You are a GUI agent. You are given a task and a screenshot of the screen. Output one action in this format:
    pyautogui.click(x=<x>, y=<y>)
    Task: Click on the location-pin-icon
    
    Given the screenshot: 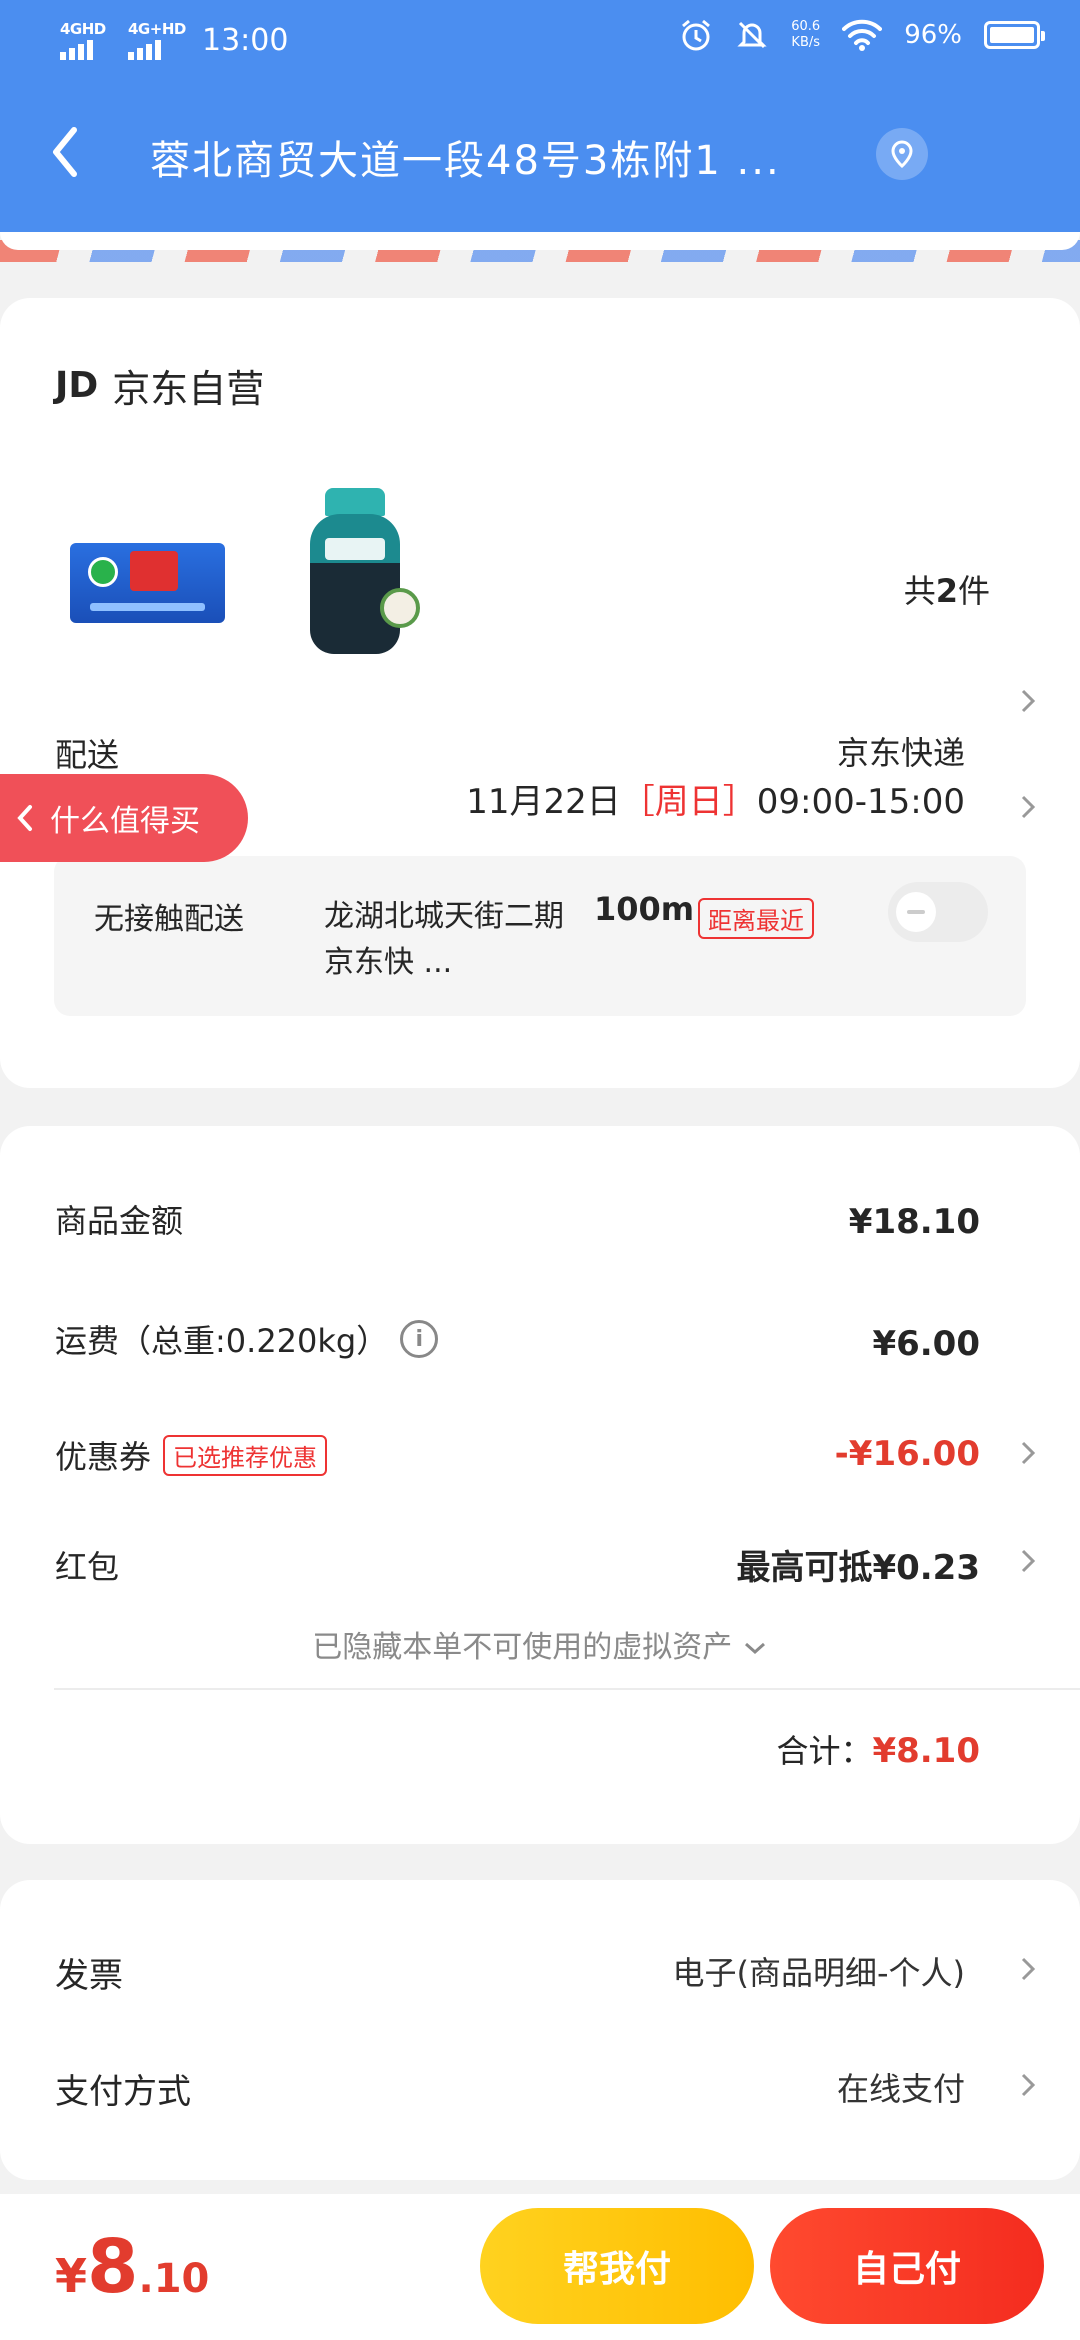 What is the action you would take?
    pyautogui.click(x=902, y=154)
    